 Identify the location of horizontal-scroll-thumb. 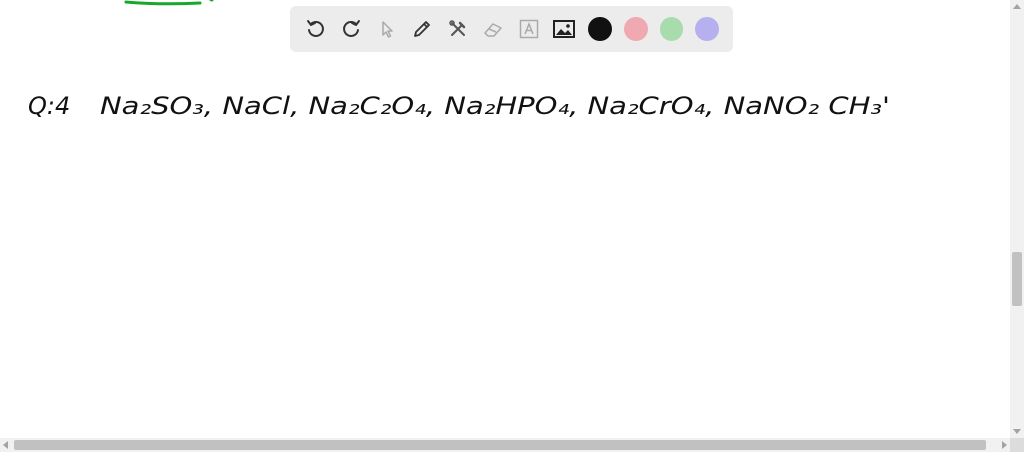
(500, 445).